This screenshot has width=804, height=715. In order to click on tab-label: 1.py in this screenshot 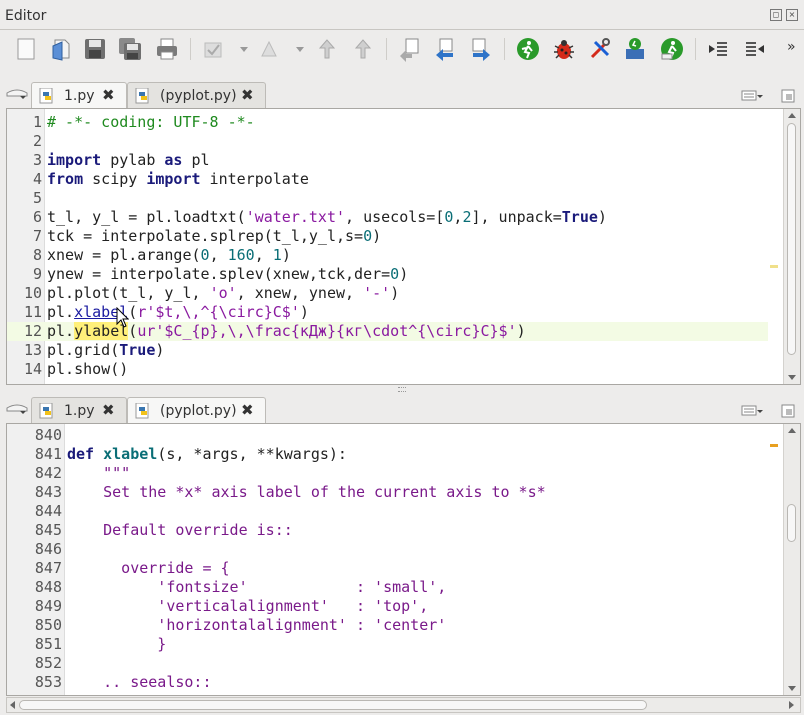, I will do `click(79, 411)`.